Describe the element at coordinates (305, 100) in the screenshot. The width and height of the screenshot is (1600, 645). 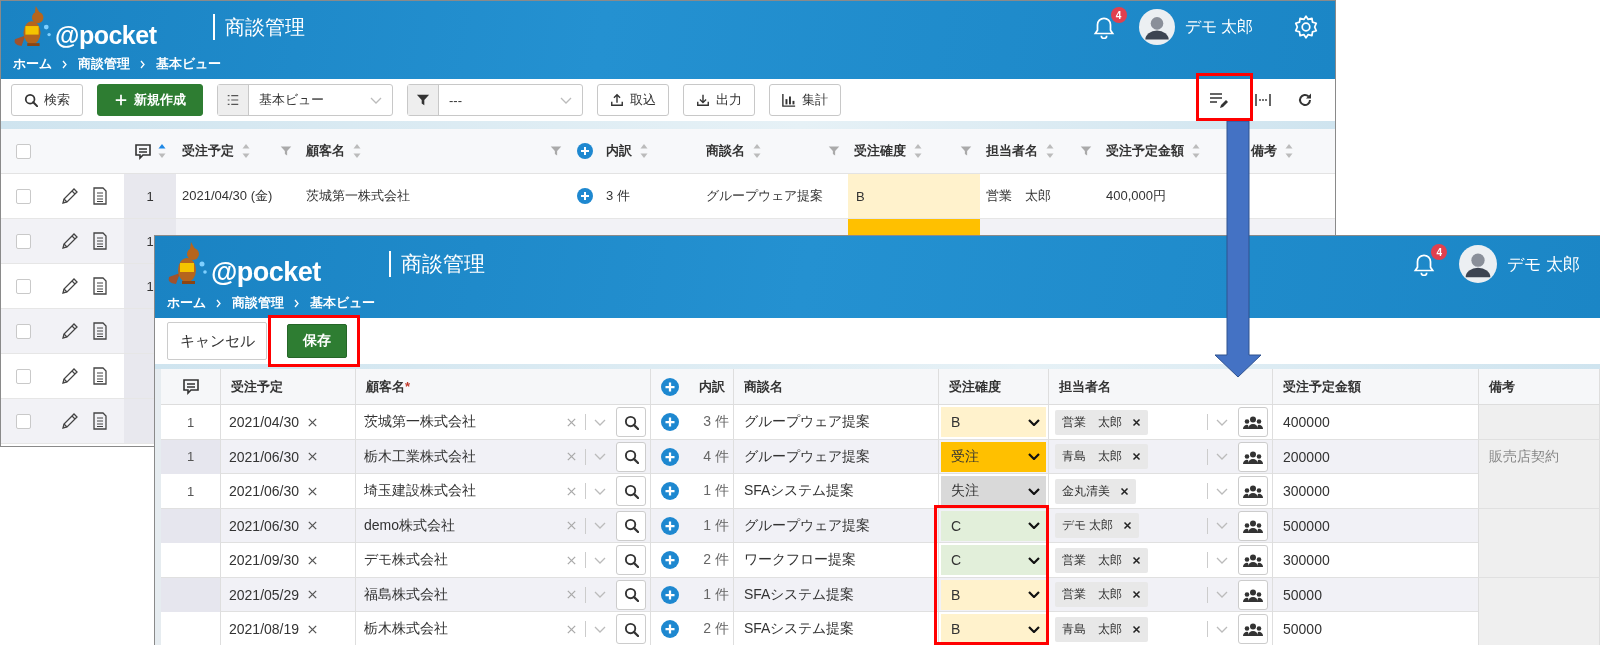
I see `view-select: 基本ビュー` at that location.